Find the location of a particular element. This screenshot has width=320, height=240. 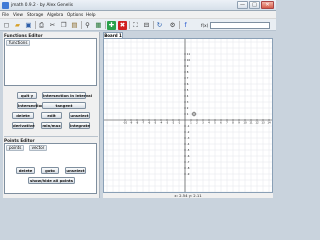

y-tick-label: -1 is located at coordinates (188, 126).